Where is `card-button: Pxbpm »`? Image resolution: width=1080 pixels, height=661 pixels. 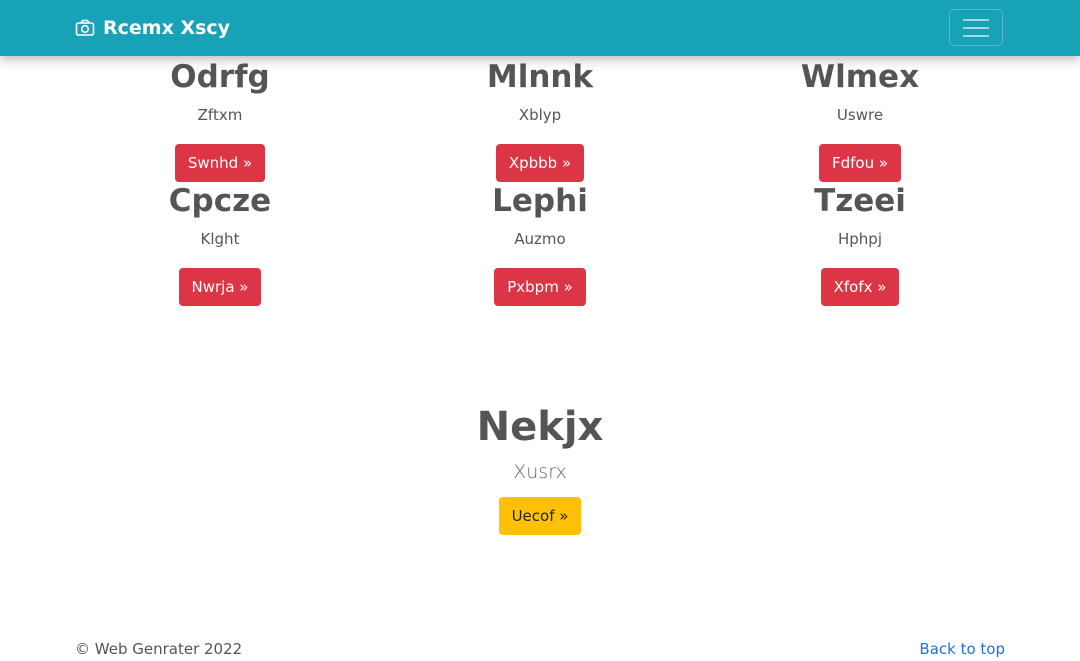
card-button: Pxbpm » is located at coordinates (540, 287).